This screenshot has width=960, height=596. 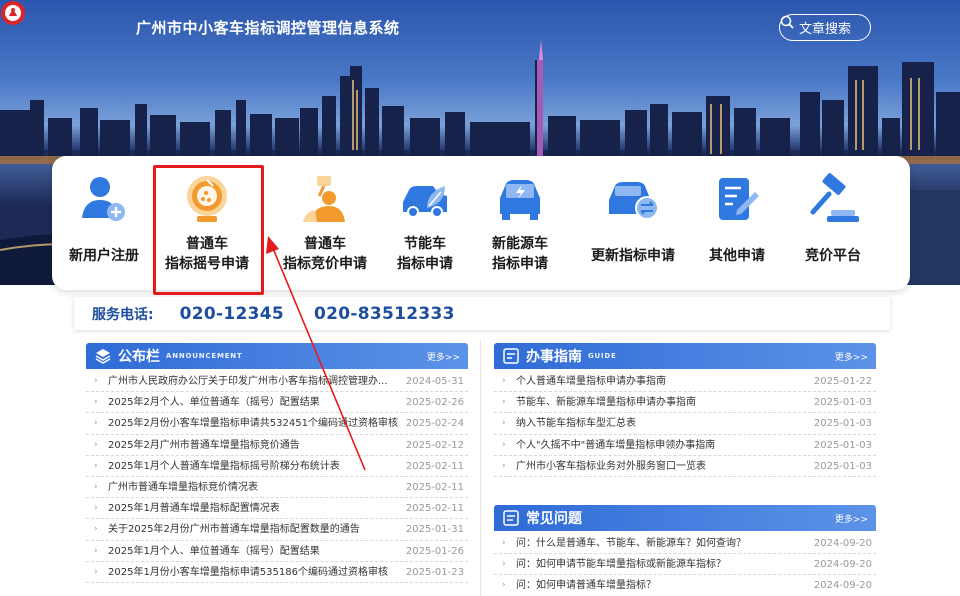 What do you see at coordinates (254, 508) in the screenshot?
I see `list-item-title: 2025年1月普通车增量指标配置情况表` at bounding box center [254, 508].